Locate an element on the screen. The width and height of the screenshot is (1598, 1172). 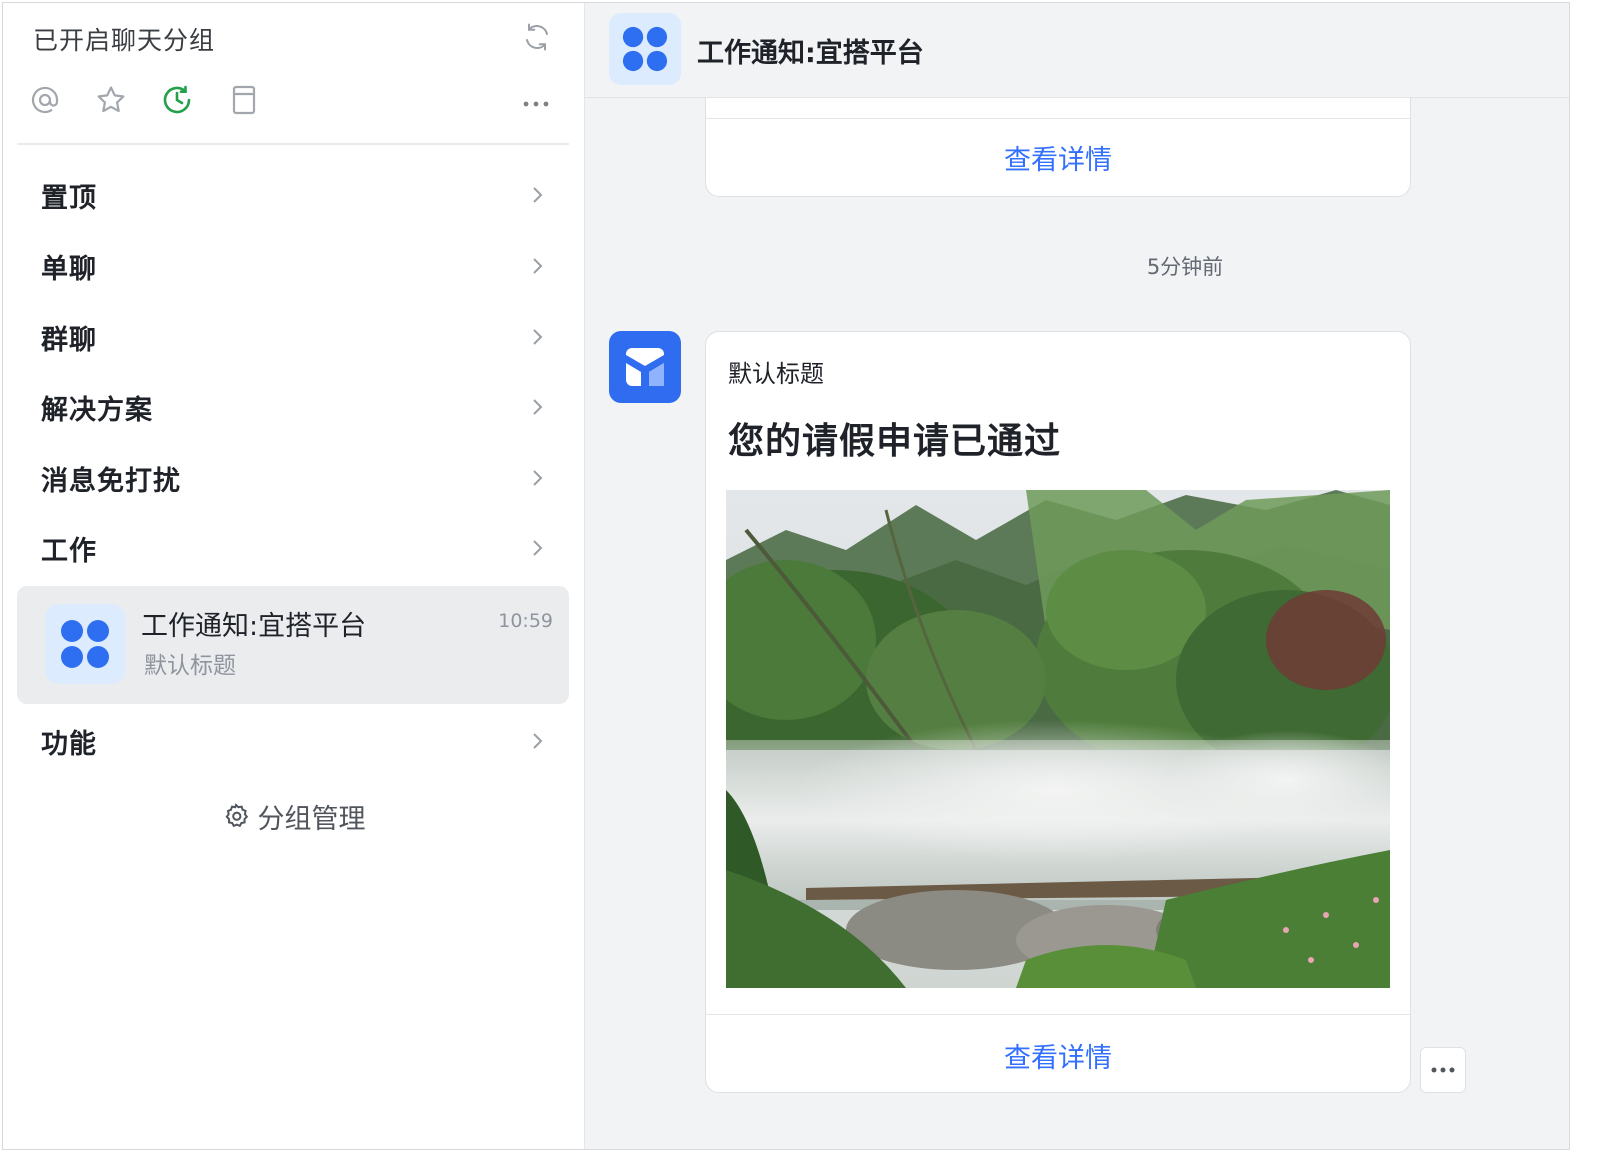
chat-header: 工作通知:宜搭平台 is located at coordinates (1077, 50).